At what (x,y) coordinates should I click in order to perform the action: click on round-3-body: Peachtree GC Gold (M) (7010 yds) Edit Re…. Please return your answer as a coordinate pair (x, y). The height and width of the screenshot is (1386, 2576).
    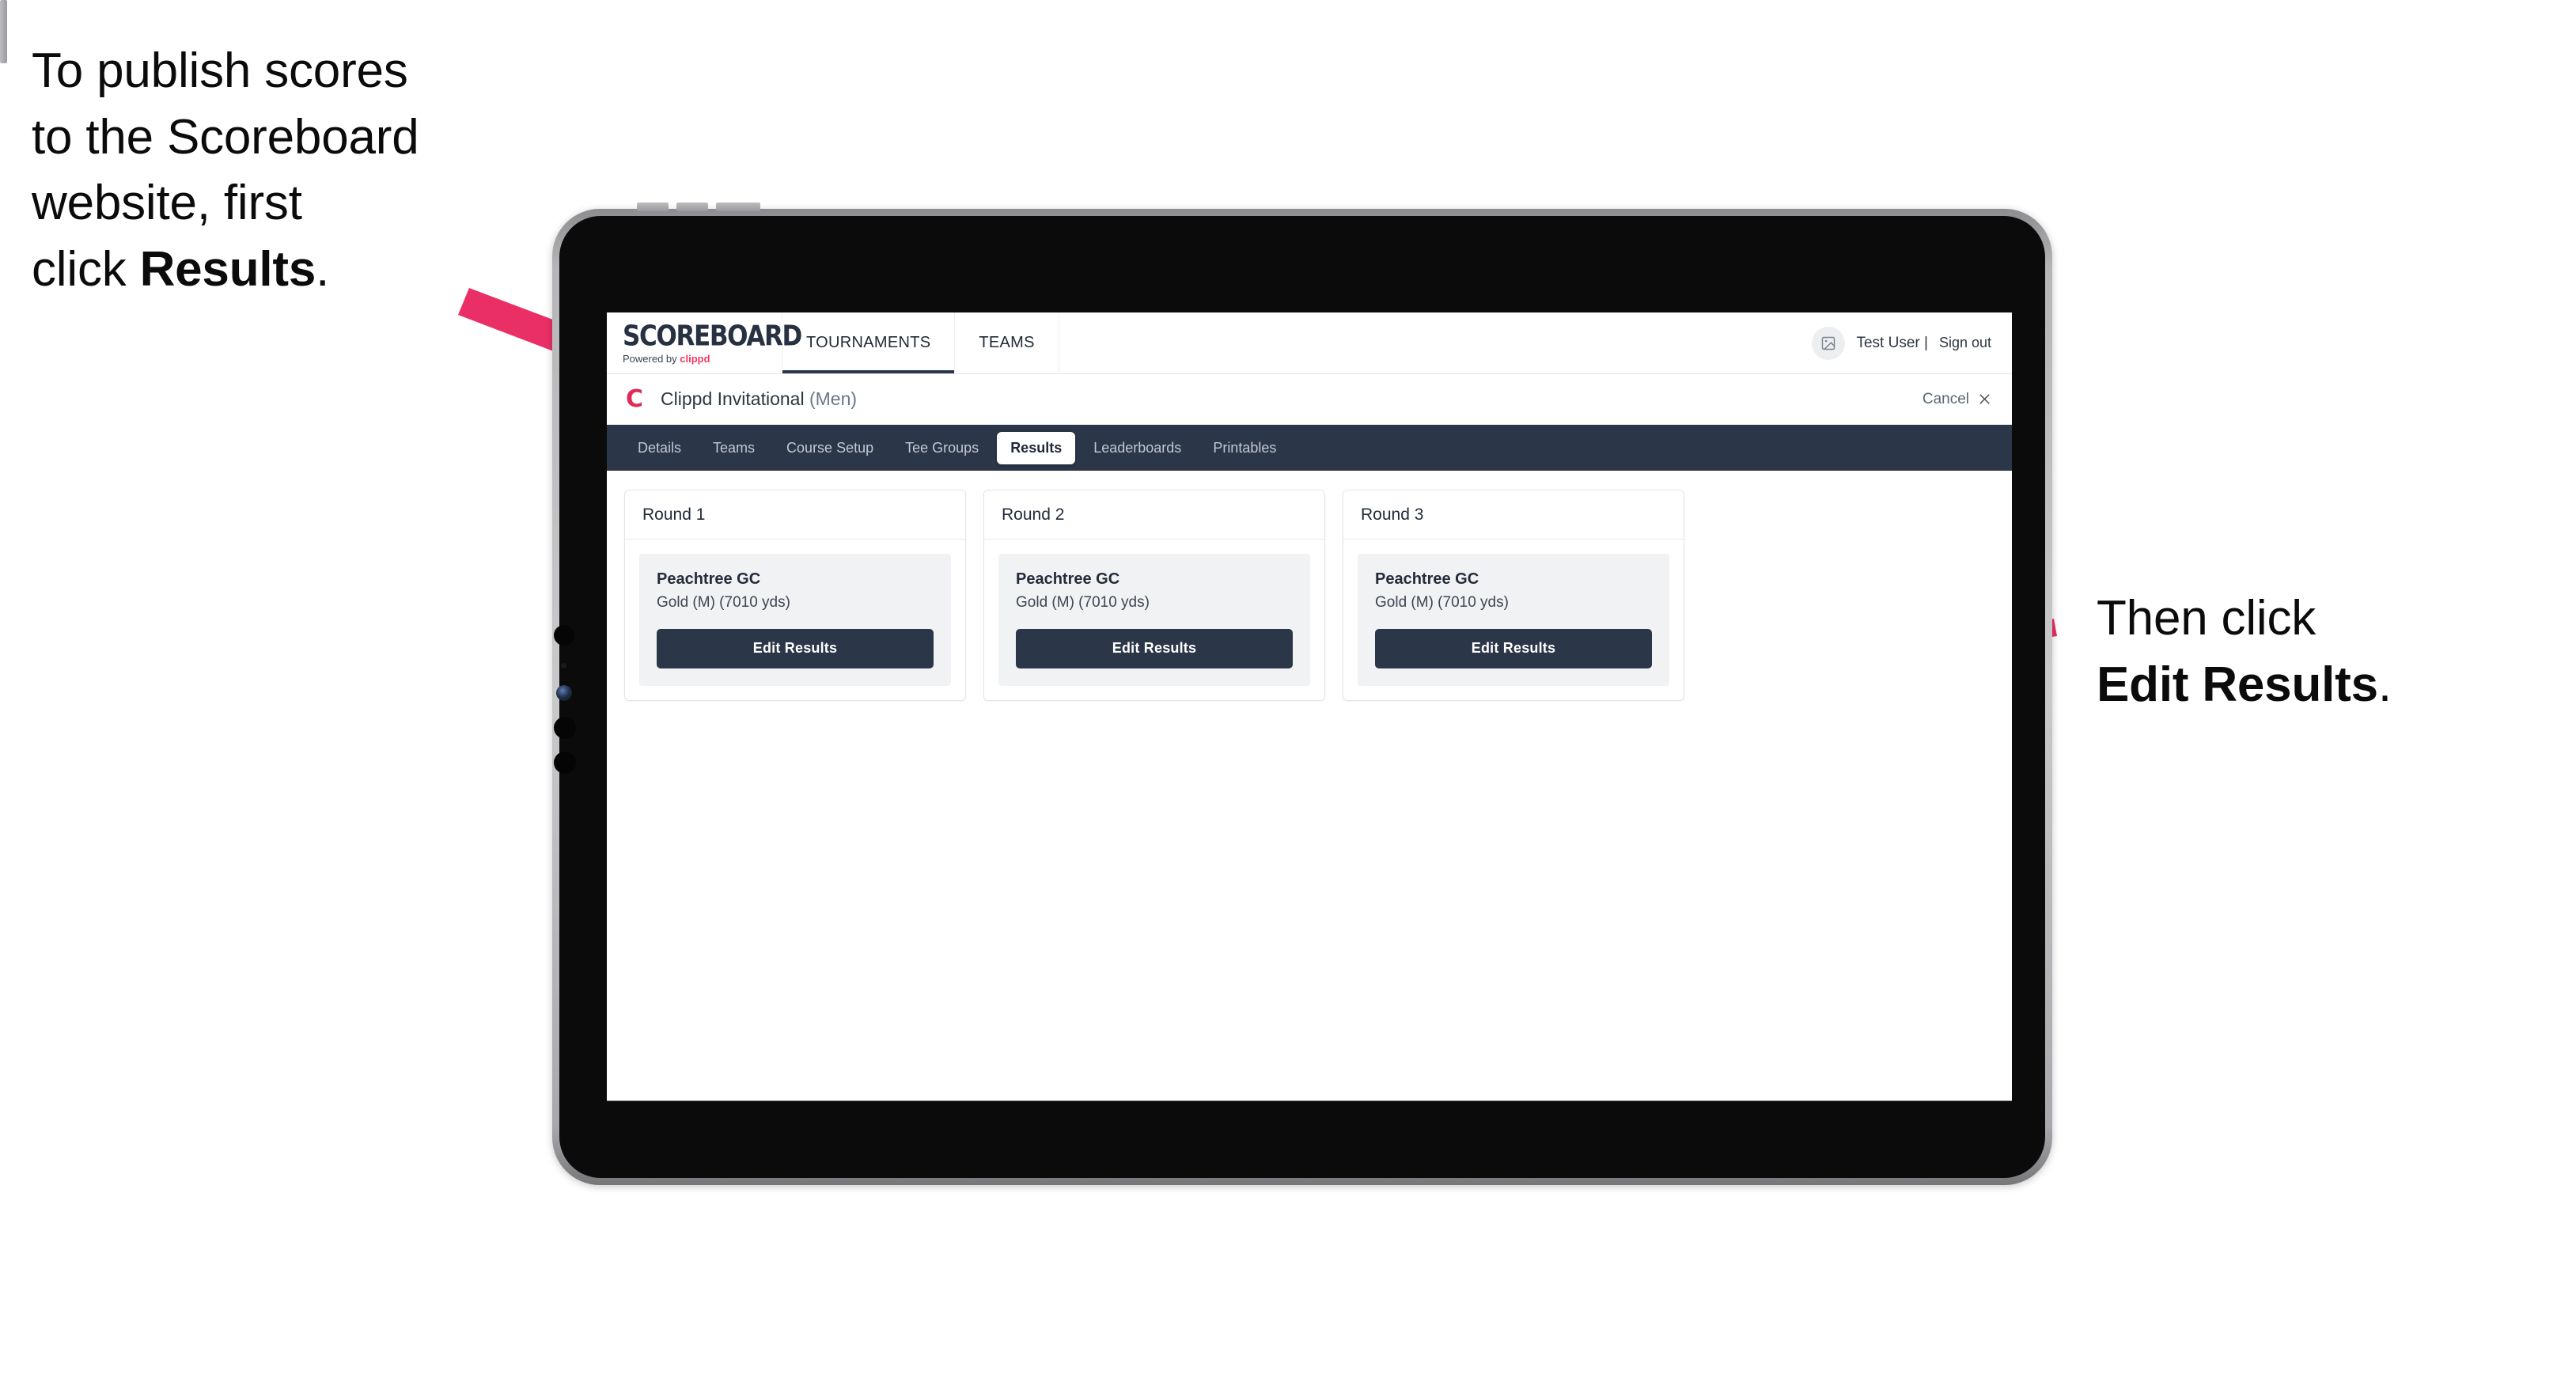
    Looking at the image, I should click on (1513, 620).